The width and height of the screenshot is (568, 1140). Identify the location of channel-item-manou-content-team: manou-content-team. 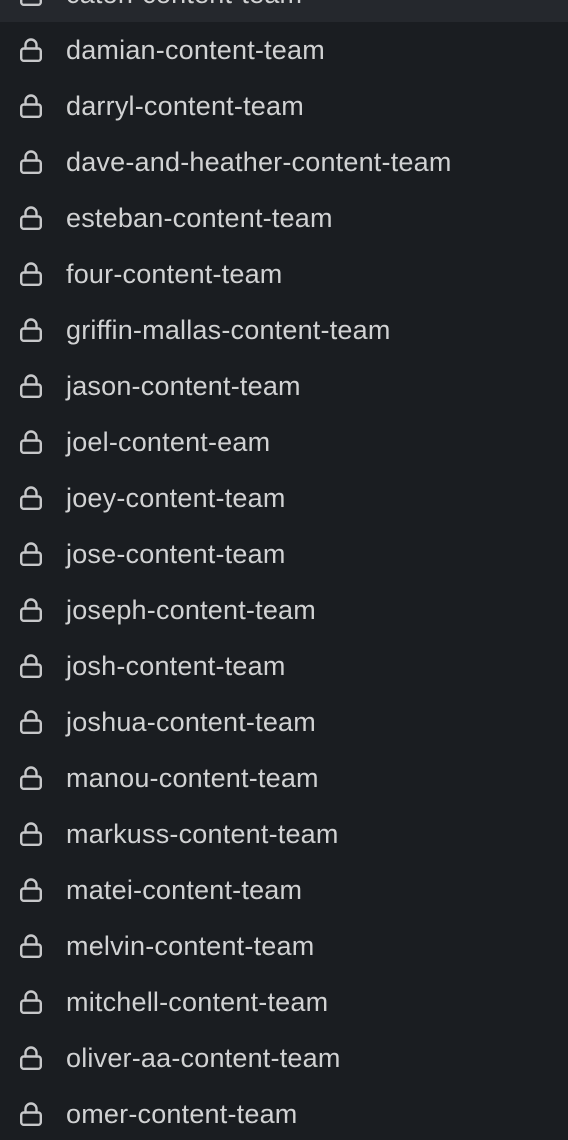
(284, 778).